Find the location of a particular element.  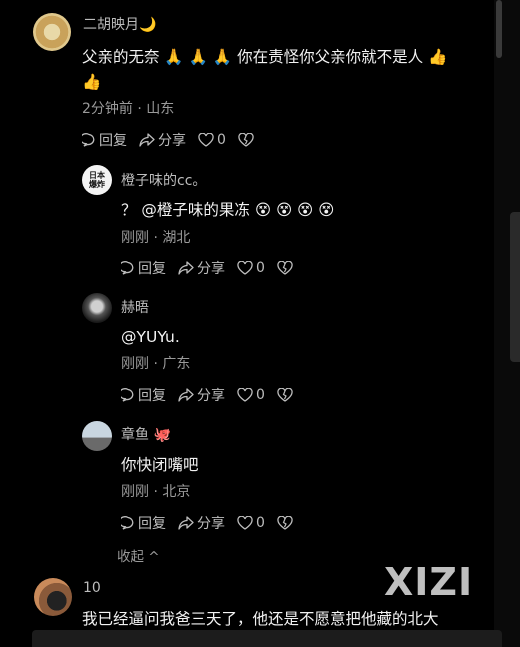

comment-meta: 刚刚 · 湖北 is located at coordinates (156, 238).